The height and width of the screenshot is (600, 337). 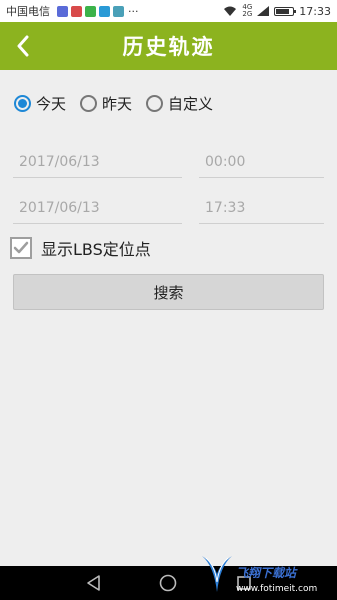 What do you see at coordinates (230, 11) in the screenshot?
I see `wifi-icon` at bounding box center [230, 11].